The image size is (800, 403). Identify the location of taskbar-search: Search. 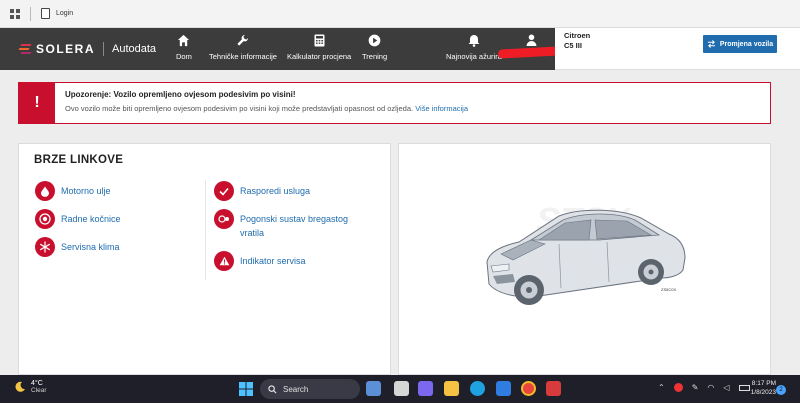
(310, 389).